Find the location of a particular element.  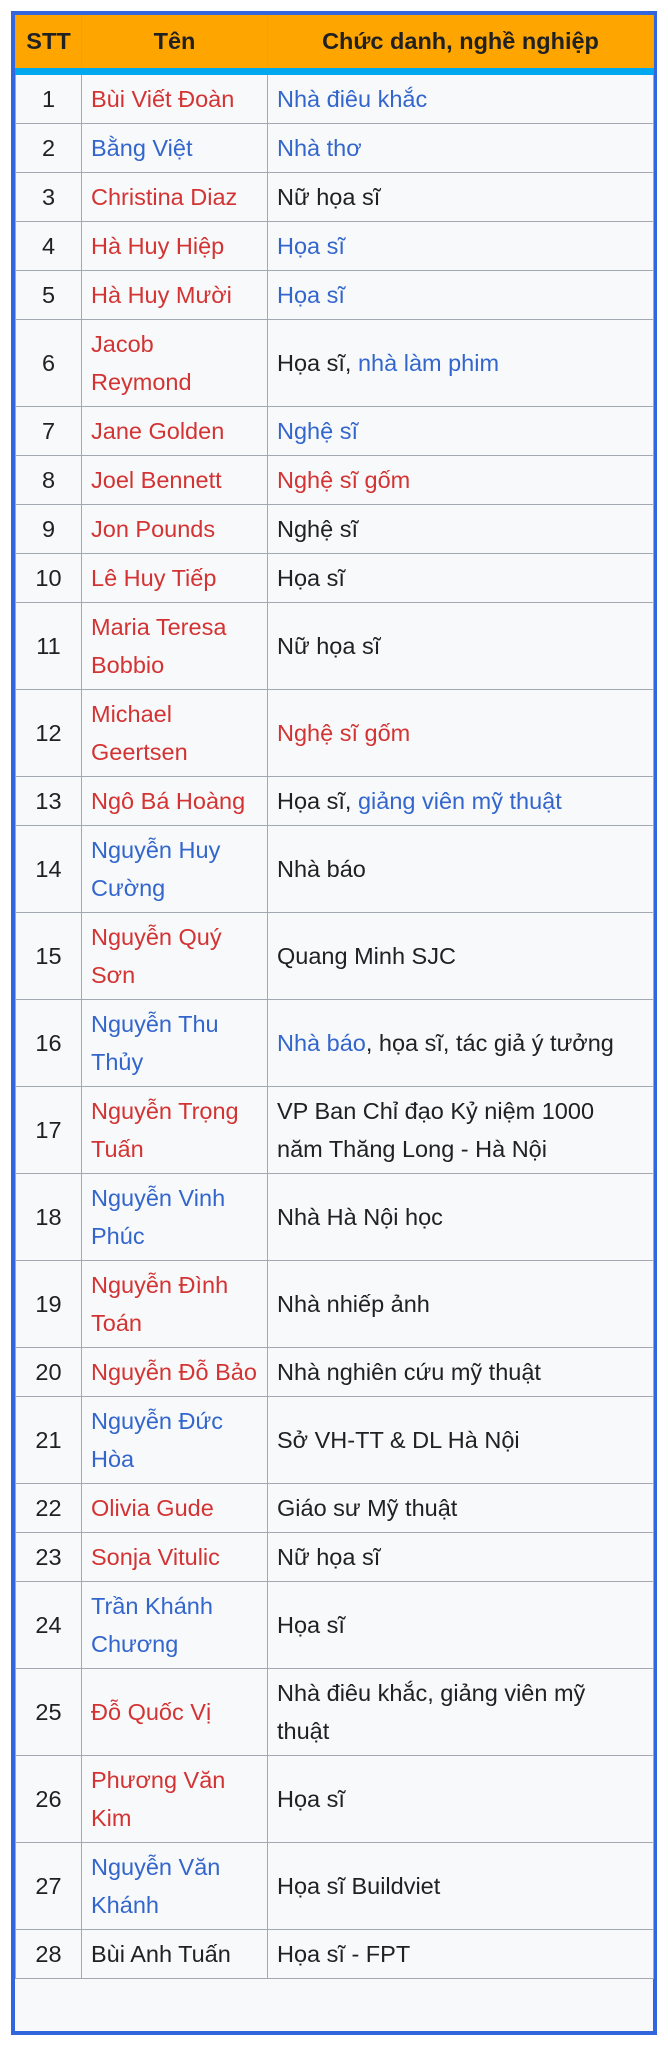

role-link: nhà làm phim is located at coordinates (428, 363).